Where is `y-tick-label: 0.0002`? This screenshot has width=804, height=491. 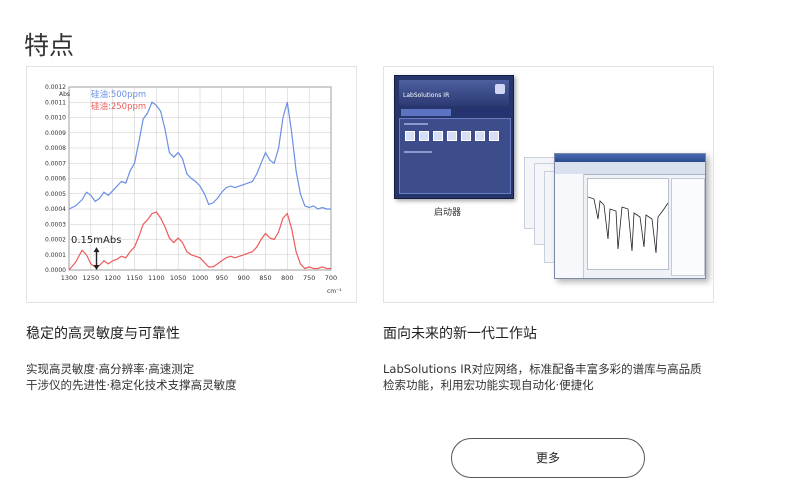 y-tick-label: 0.0002 is located at coordinates (55, 240).